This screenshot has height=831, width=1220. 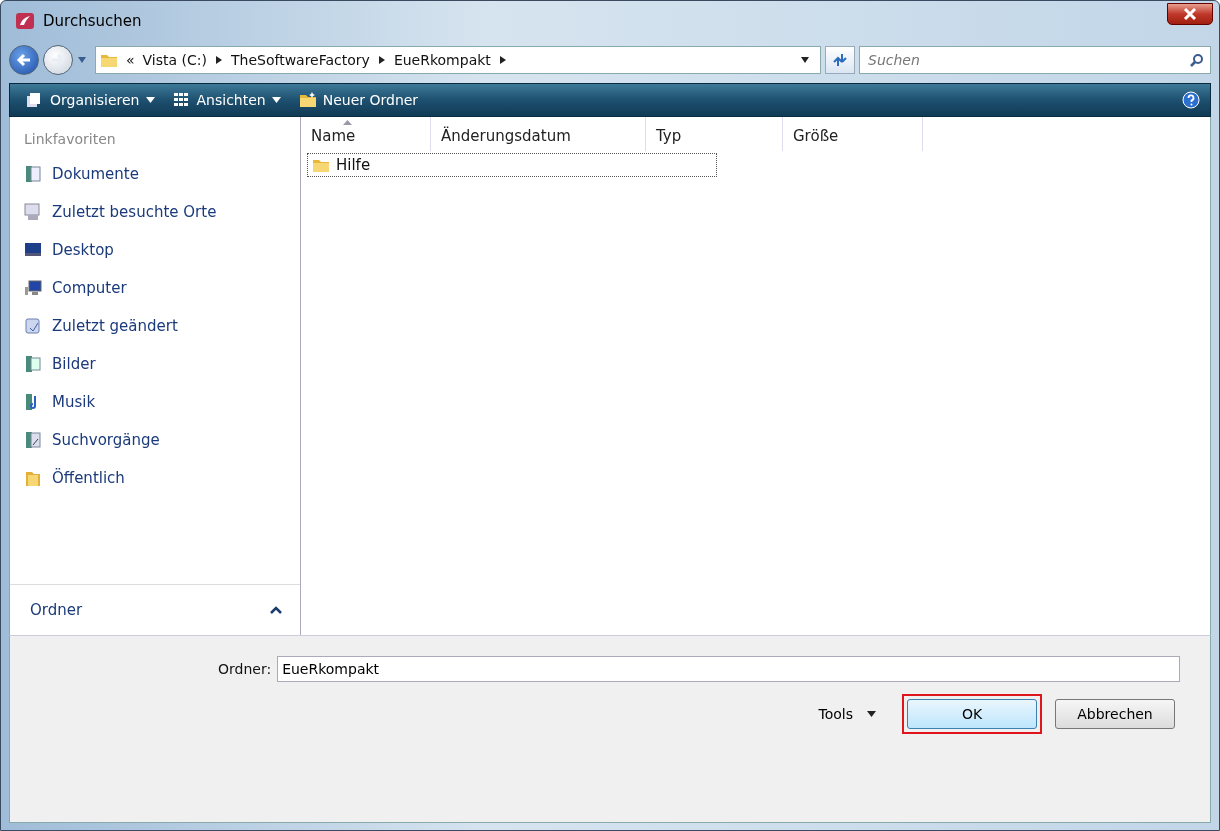 What do you see at coordinates (728, 669) in the screenshot?
I see `folder-name-field: EueRkompakt` at bounding box center [728, 669].